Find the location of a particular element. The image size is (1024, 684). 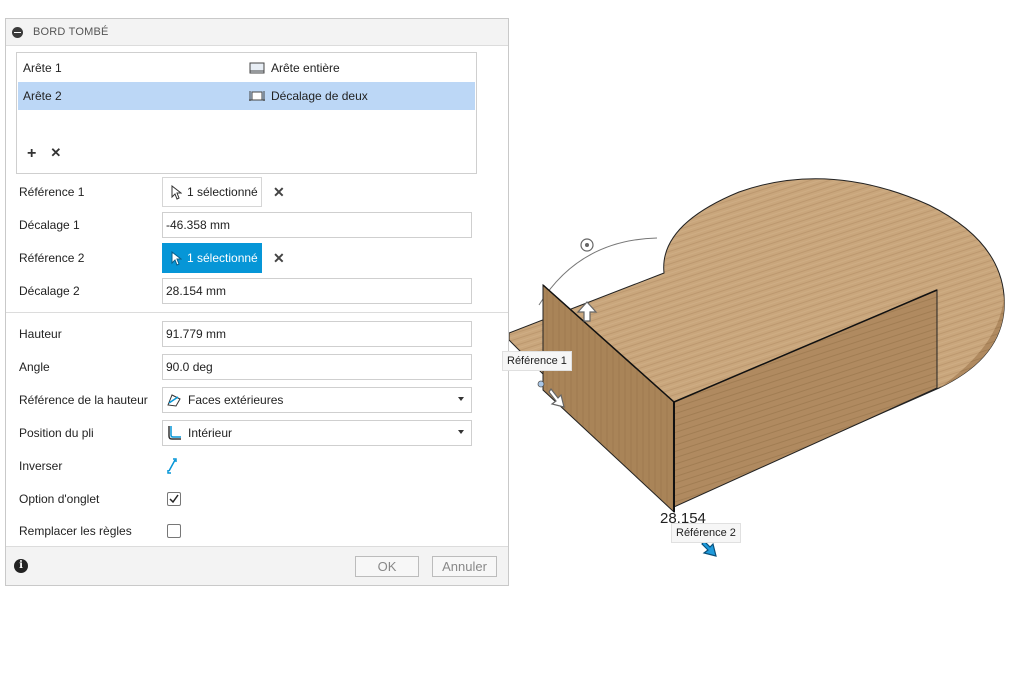

override-rules-row: Remplacer les règles is located at coordinates (249, 531).